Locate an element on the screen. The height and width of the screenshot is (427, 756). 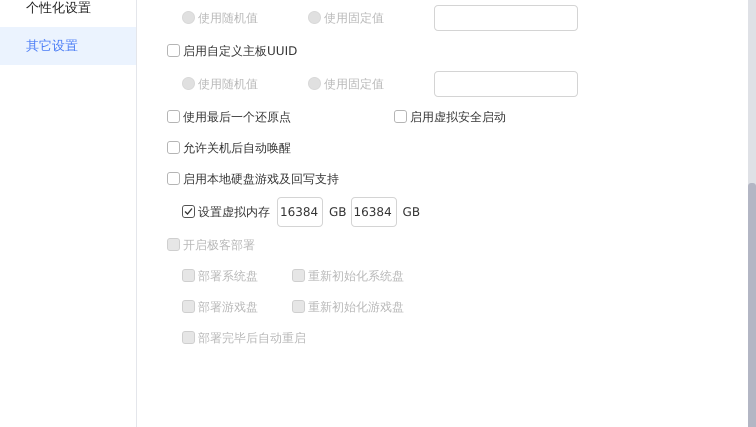
checkbox-label: 启用虚拟安全启动 is located at coordinates (458, 117).